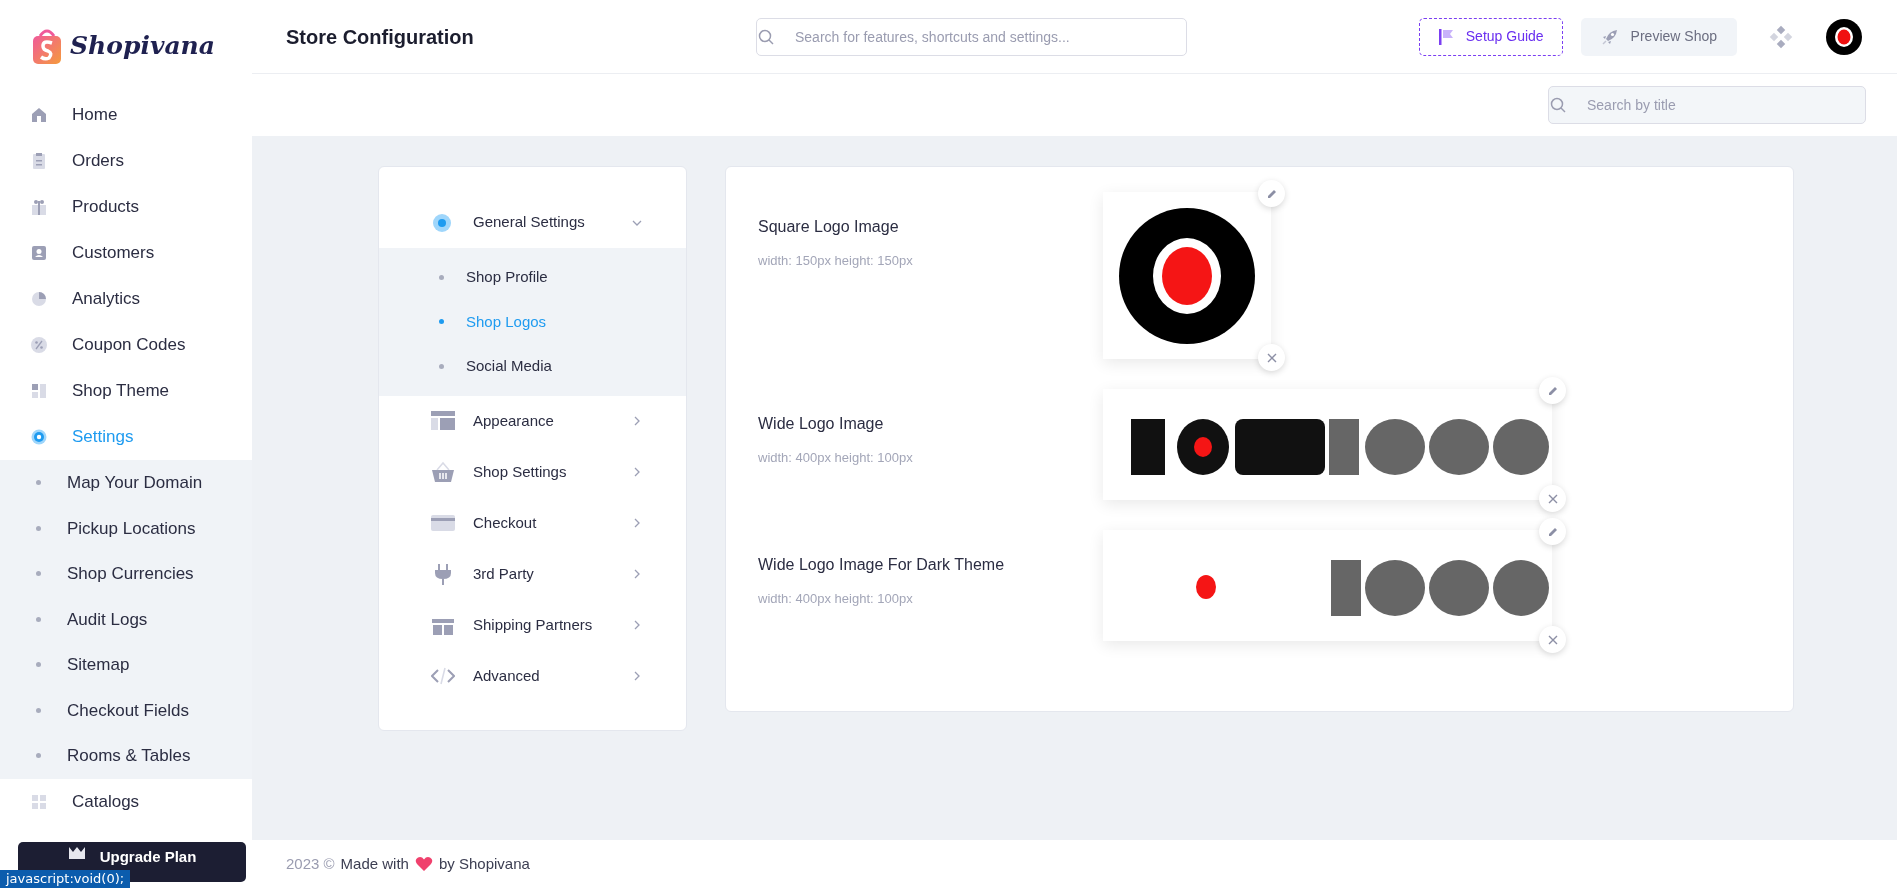 Image resolution: width=1897 pixels, height=888 pixels. Describe the element at coordinates (836, 261) in the screenshot. I see `size-hint: width: 150px height: 150px` at that location.